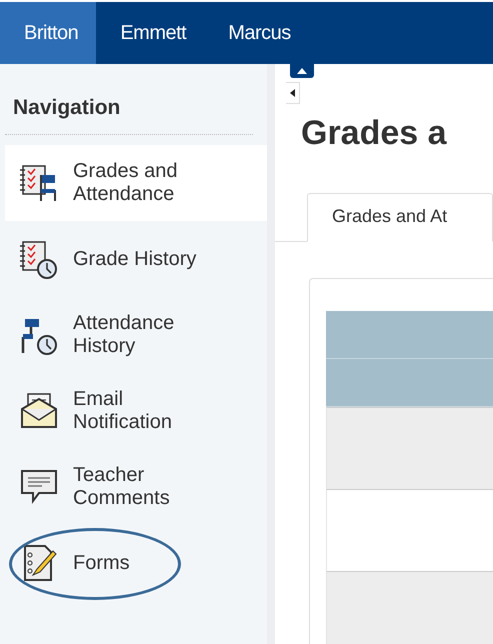 This screenshot has width=493, height=644. What do you see at coordinates (256, 33) in the screenshot?
I see `student-tab: Marcus` at bounding box center [256, 33].